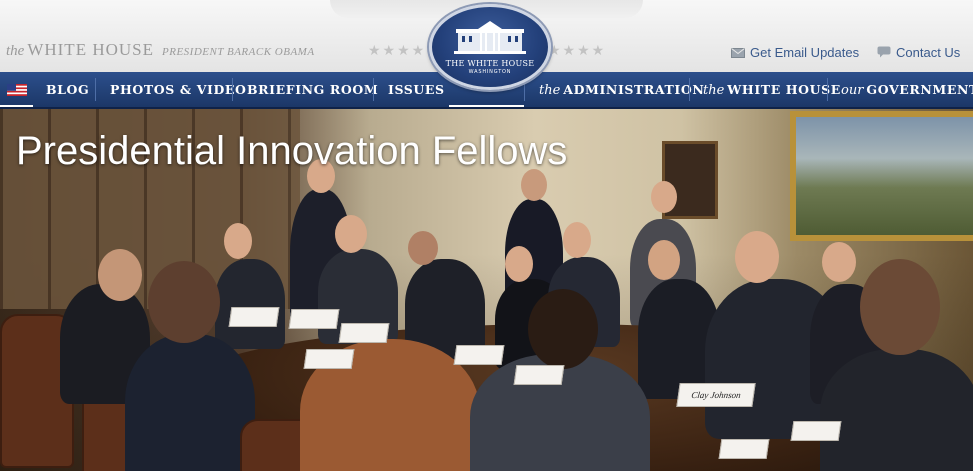  I want to click on contact-us-link: Contact Us, so click(918, 53).